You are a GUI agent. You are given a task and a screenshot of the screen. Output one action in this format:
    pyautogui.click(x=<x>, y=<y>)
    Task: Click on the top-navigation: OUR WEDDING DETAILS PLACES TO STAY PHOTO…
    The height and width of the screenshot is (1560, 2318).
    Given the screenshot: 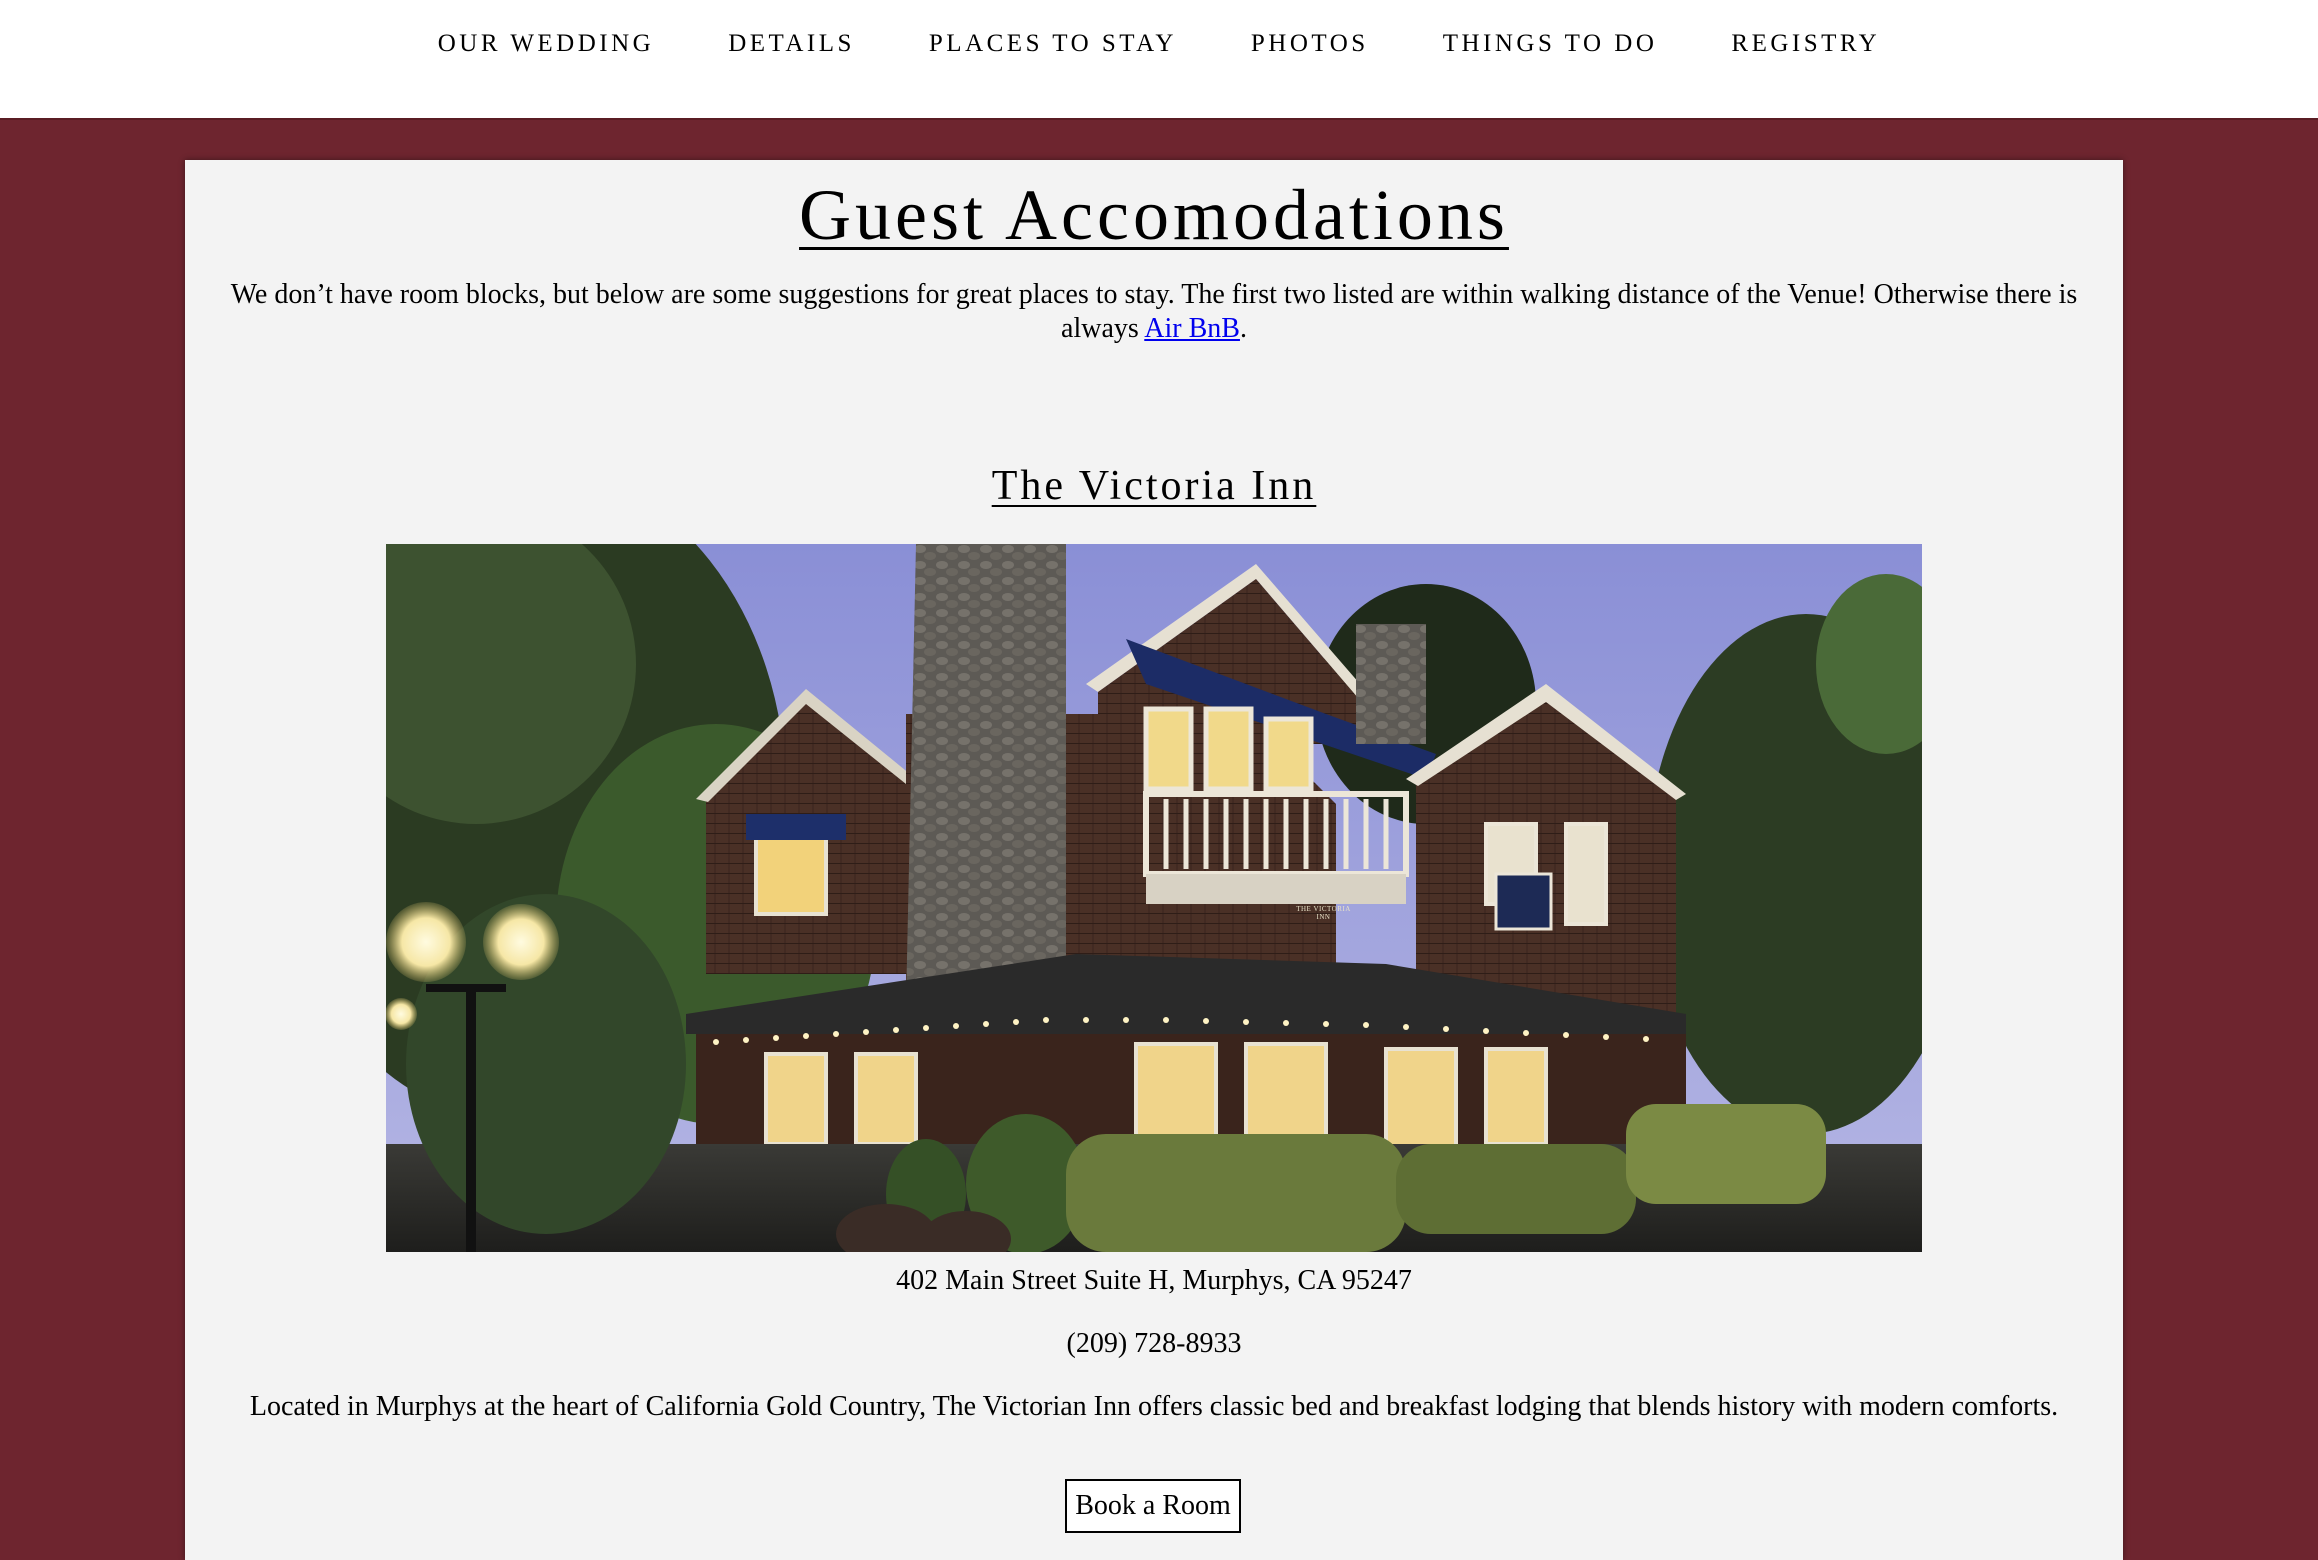 What is the action you would take?
    pyautogui.click(x=1159, y=60)
    